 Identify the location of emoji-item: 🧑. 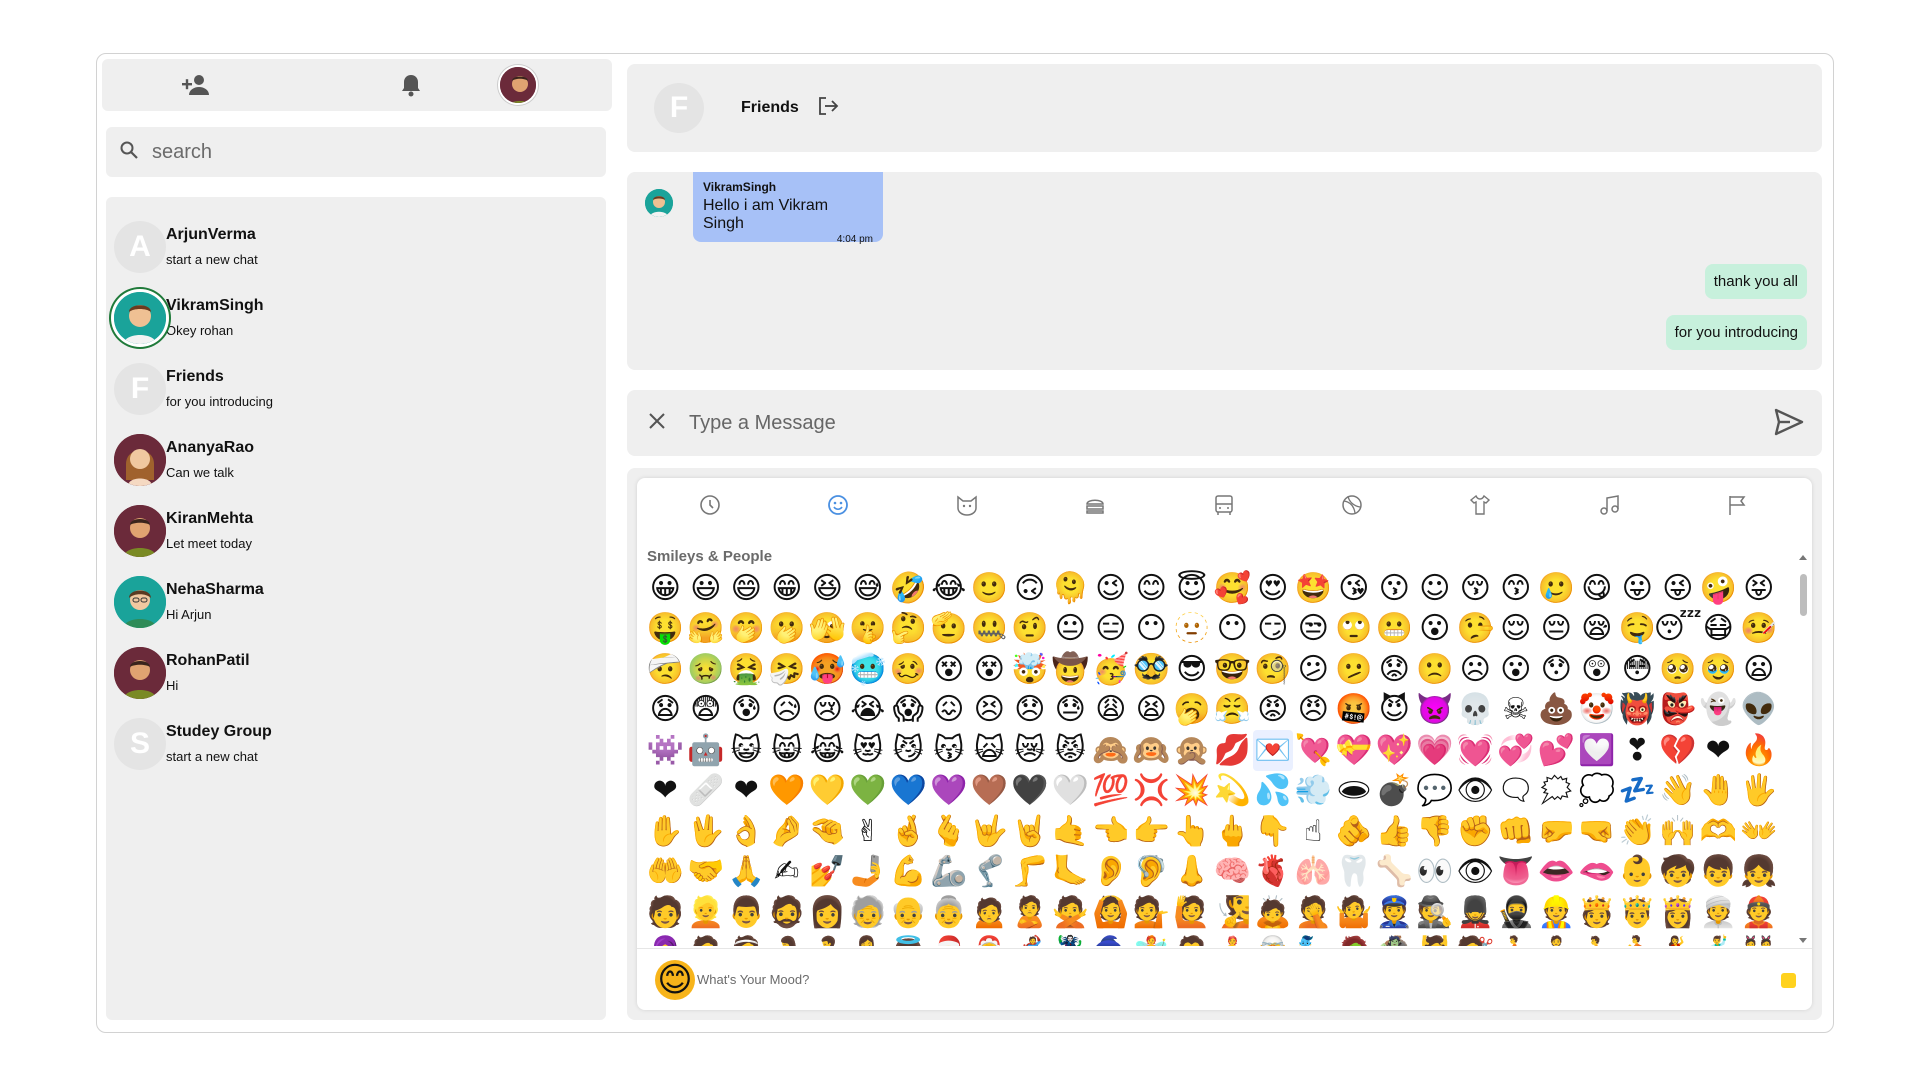
(665, 912).